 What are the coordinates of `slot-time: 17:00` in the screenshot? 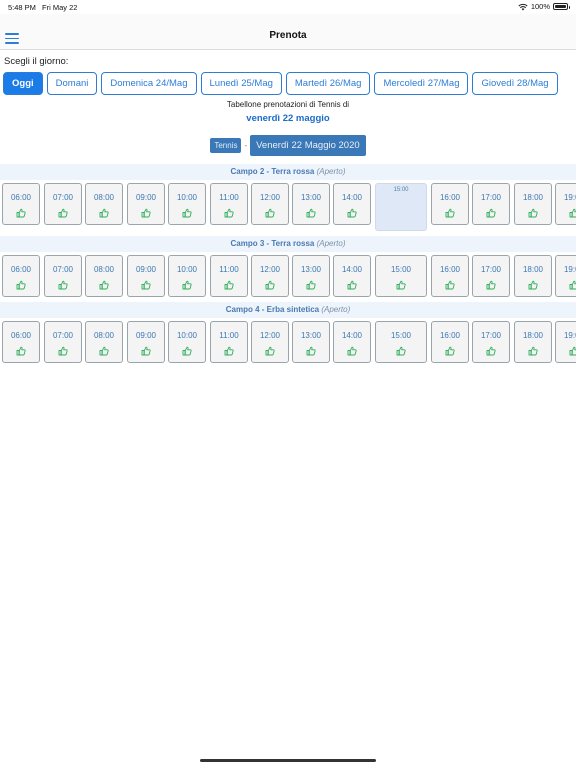 It's located at (491, 269).